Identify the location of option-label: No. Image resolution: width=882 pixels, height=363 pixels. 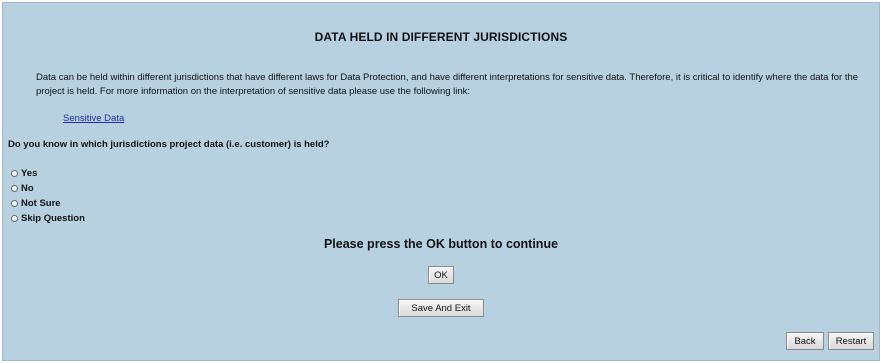
(27, 188).